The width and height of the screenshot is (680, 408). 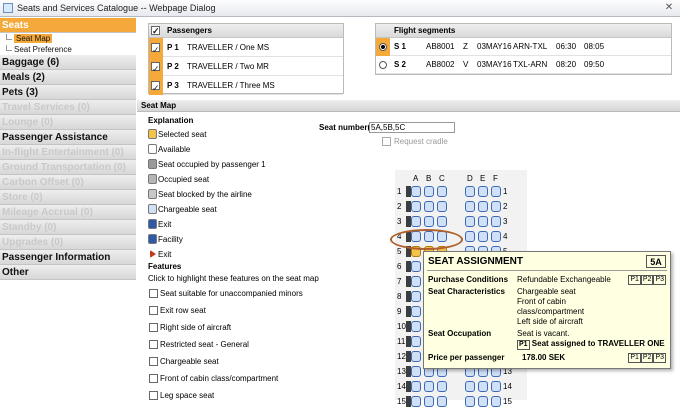 I want to click on seat-row-number: 1, so click(x=399, y=191).